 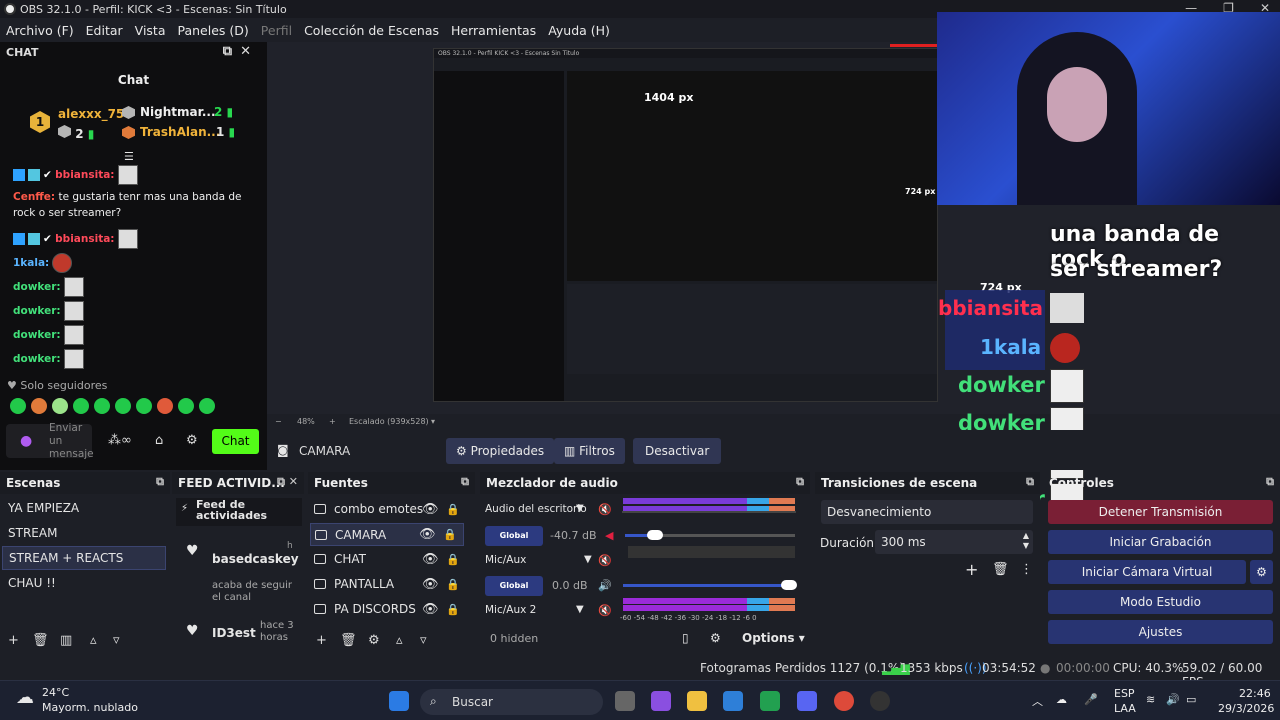 What do you see at coordinates (927, 512) in the screenshot?
I see `transition-select: Desvanecimiento` at bounding box center [927, 512].